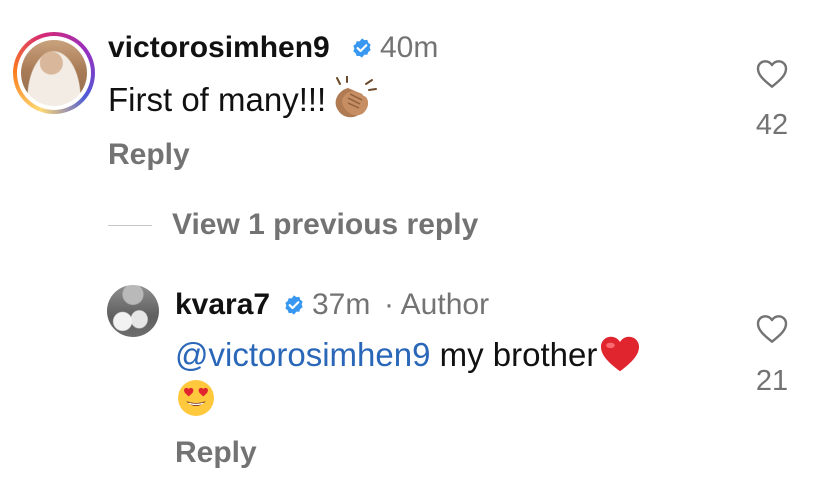  Describe the element at coordinates (437, 304) in the screenshot. I see `author-label: · Author` at that location.